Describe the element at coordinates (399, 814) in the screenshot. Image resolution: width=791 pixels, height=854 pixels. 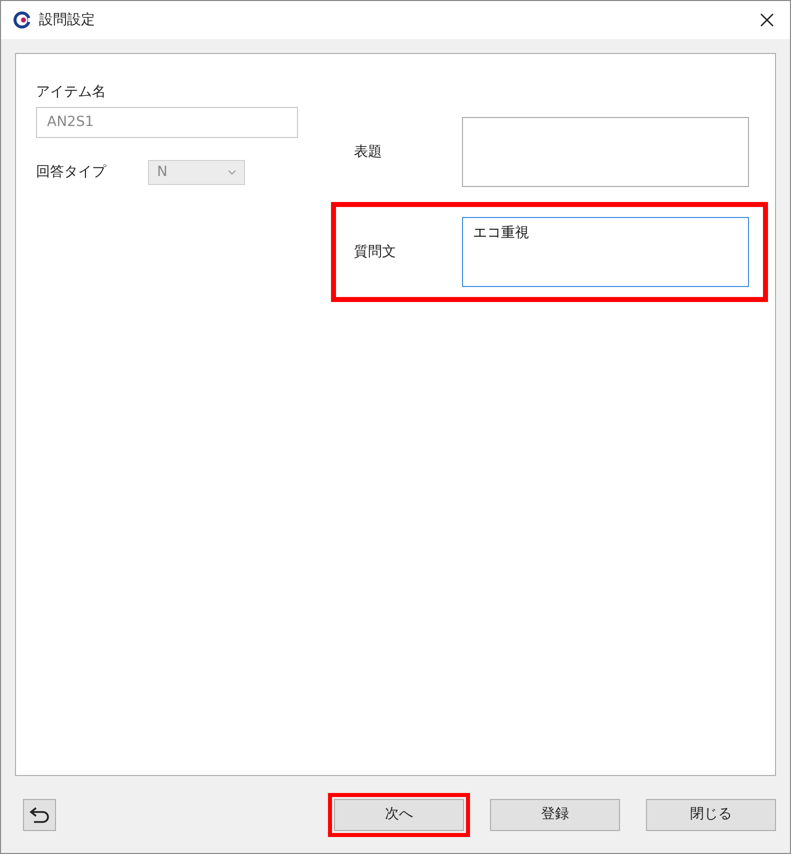
I see `dialog-button: 次へ` at that location.